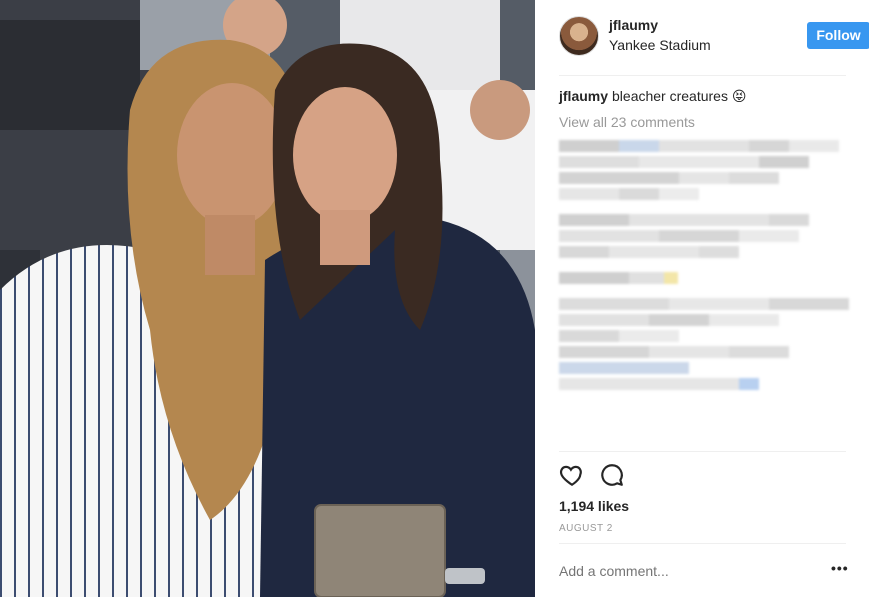  I want to click on comment-icon, so click(613, 476).